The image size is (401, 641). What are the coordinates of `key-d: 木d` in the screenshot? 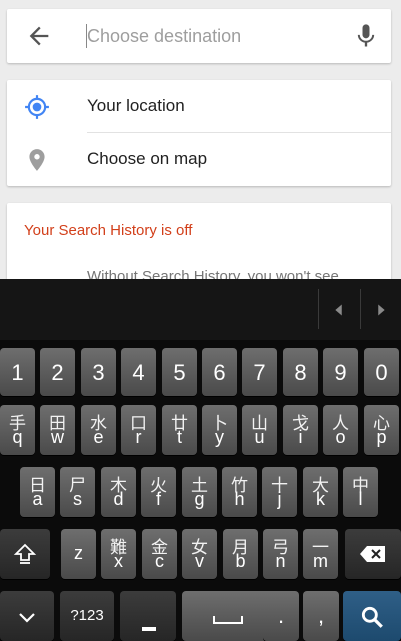 It's located at (118, 492).